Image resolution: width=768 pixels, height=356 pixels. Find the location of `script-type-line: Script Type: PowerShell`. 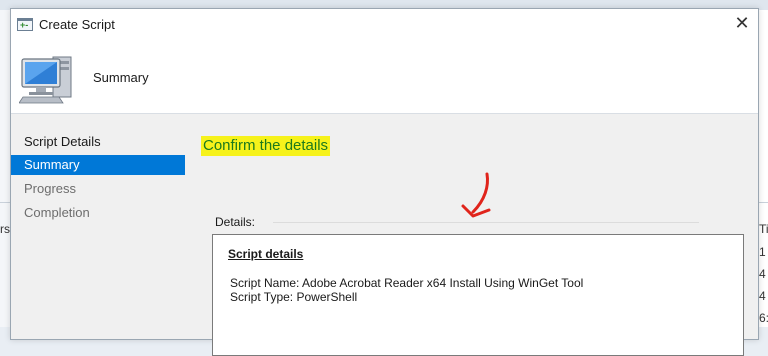

script-type-line: Script Type: PowerShell is located at coordinates (294, 297).